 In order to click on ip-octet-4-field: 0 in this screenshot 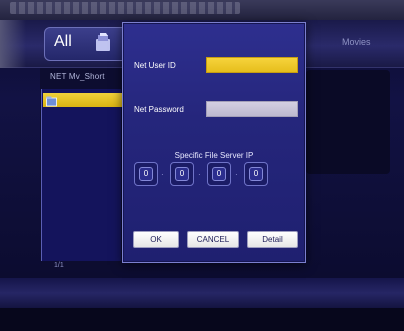, I will do `click(256, 174)`.